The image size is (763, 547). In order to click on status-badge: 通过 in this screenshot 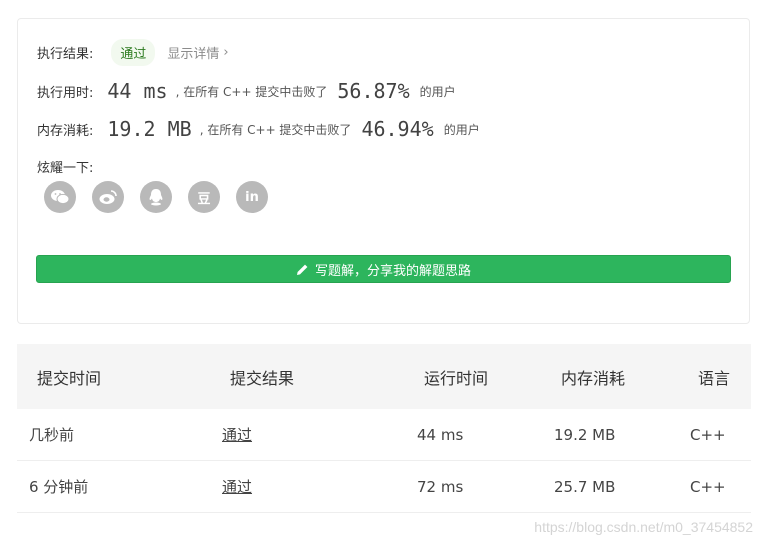, I will do `click(133, 52)`.